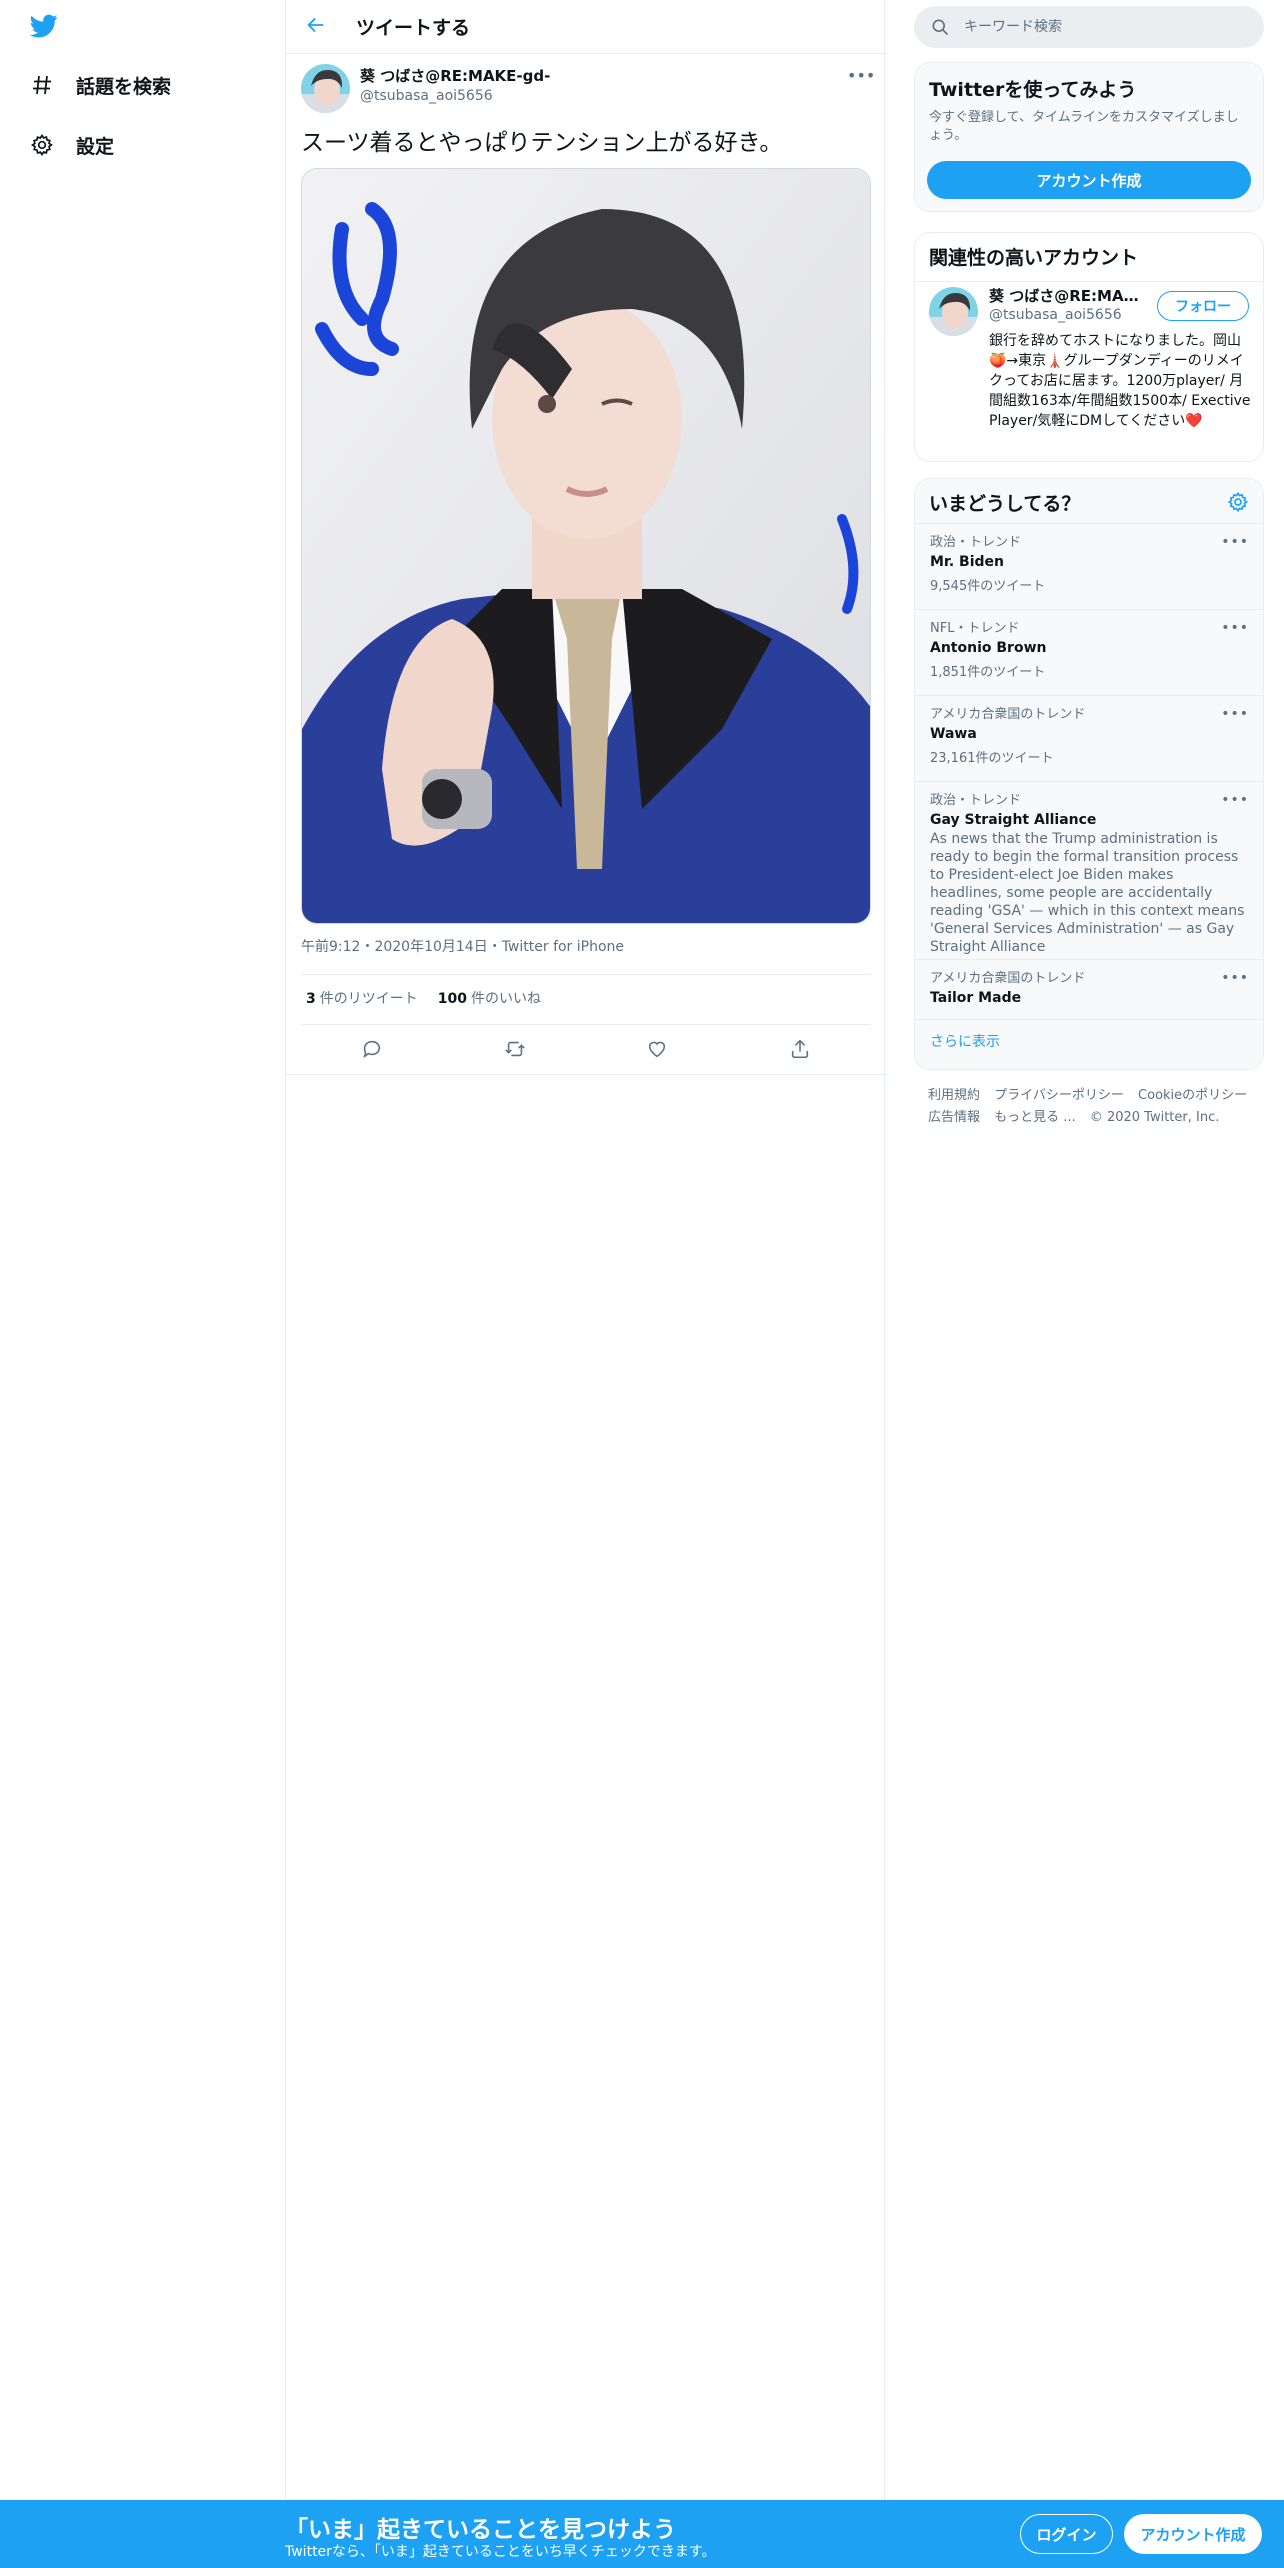 This screenshot has height=2568, width=1284. I want to click on search-input, so click(1104, 27).